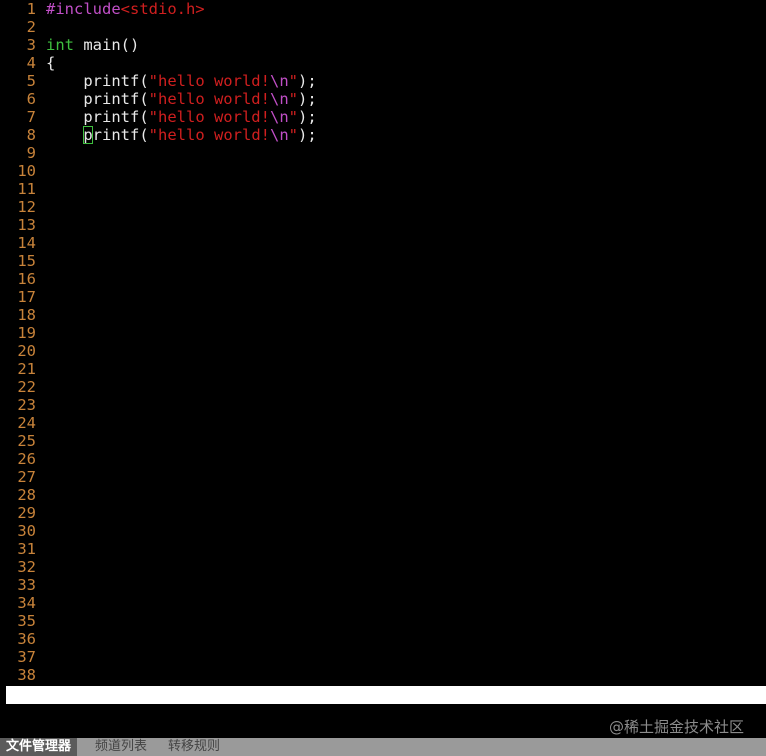  What do you see at coordinates (26, 207) in the screenshot?
I see `line-number: 12` at bounding box center [26, 207].